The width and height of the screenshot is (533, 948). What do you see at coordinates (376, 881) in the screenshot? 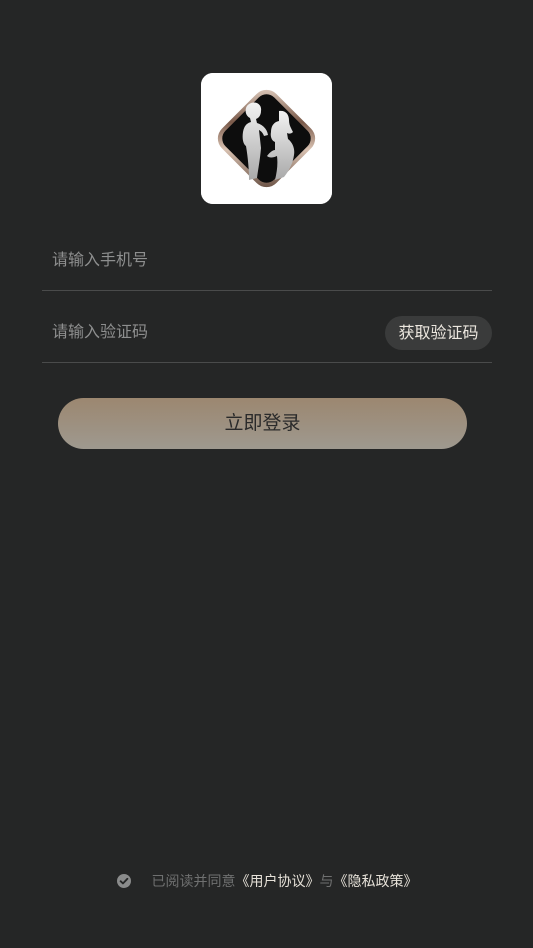
I see `privacy-policy-link: 《隐私政策》` at bounding box center [376, 881].